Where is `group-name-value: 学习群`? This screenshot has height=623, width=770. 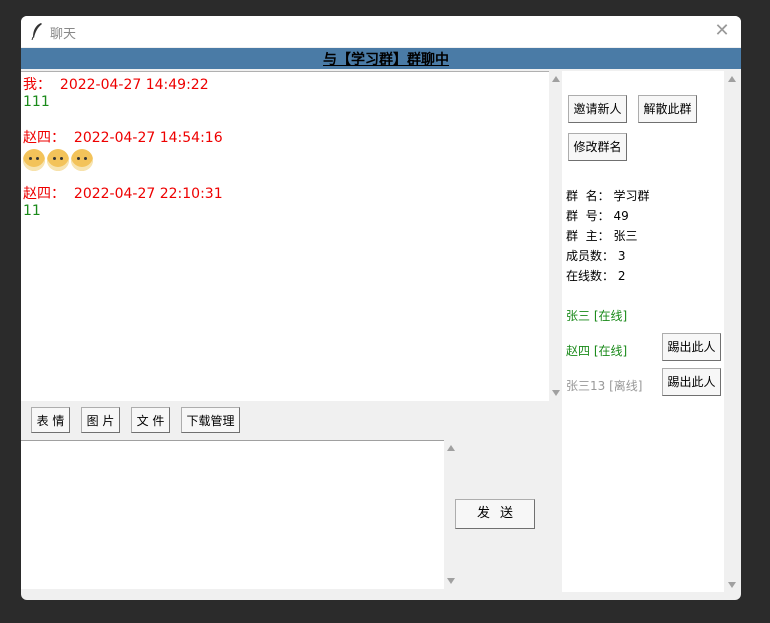 group-name-value: 学习群 is located at coordinates (631, 196).